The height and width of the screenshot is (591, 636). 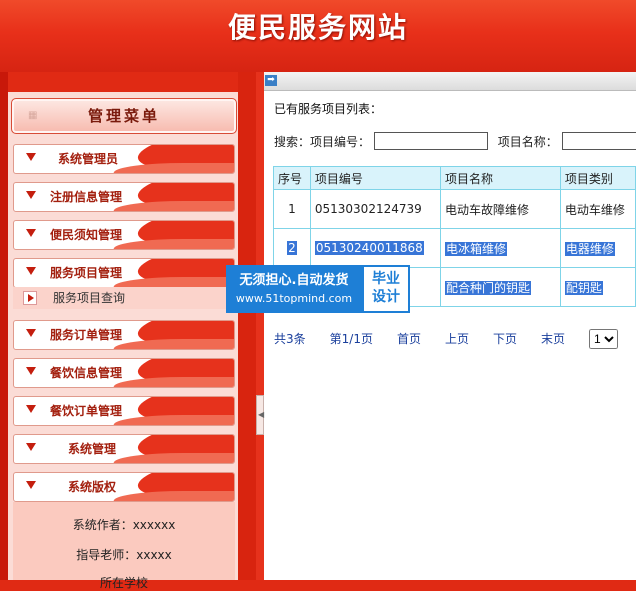 What do you see at coordinates (4, 326) in the screenshot?
I see `left-border` at bounding box center [4, 326].